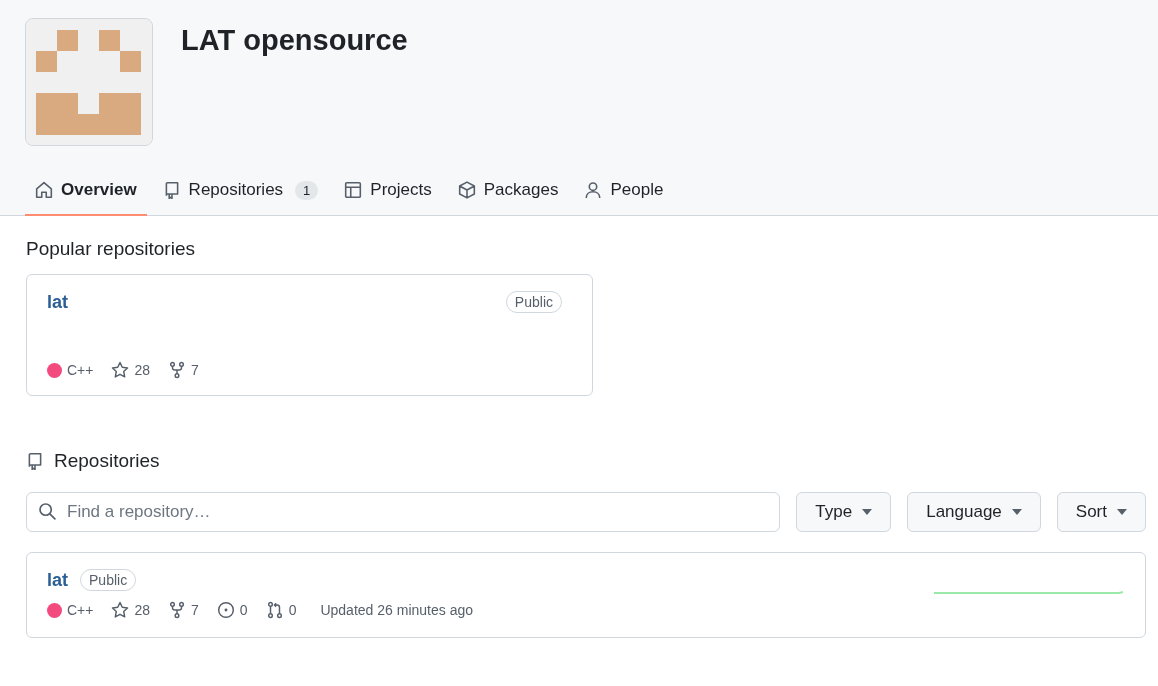 The width and height of the screenshot is (1158, 686). What do you see at coordinates (225, 610) in the screenshot?
I see `issue-icon` at bounding box center [225, 610].